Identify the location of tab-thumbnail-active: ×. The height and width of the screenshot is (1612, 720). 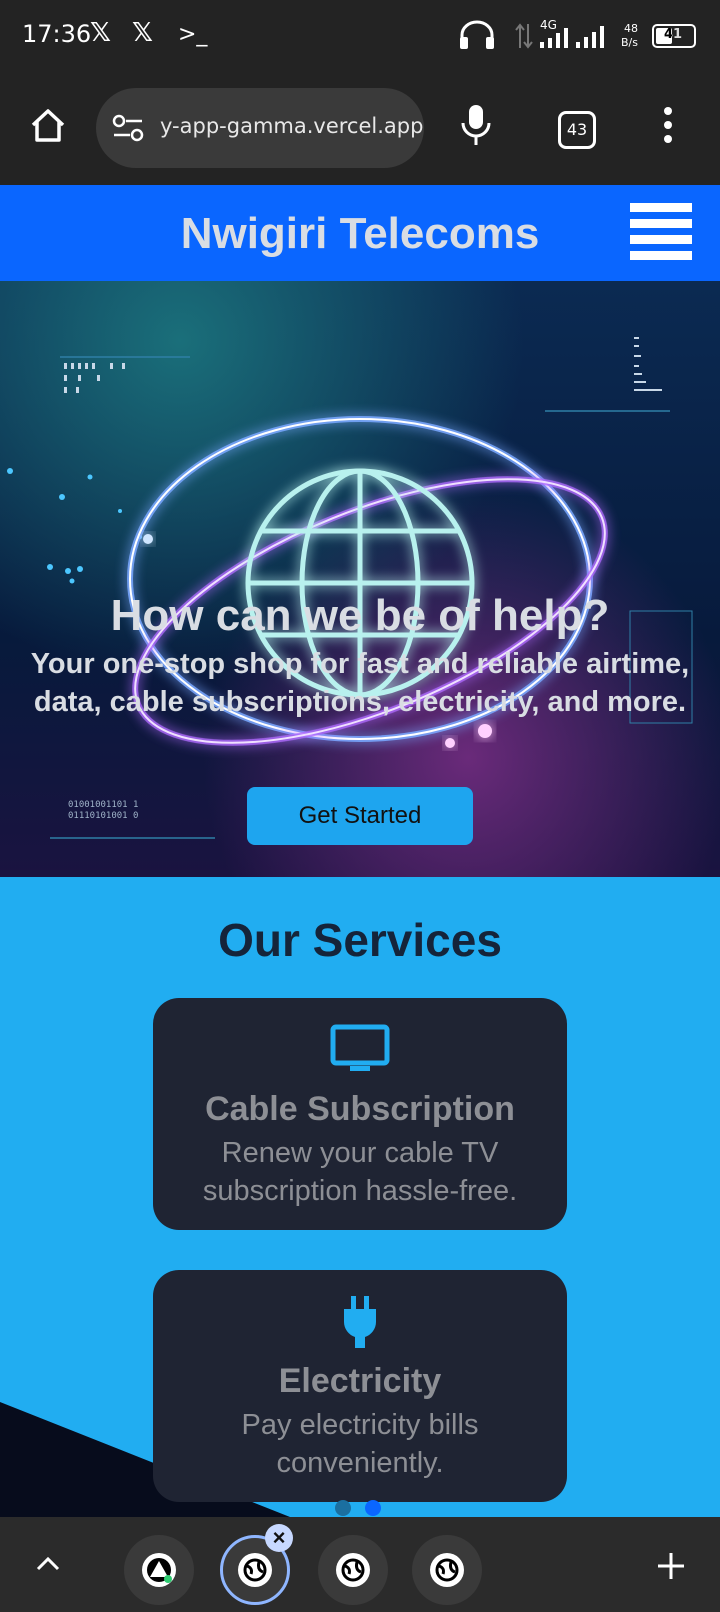
(256, 1564).